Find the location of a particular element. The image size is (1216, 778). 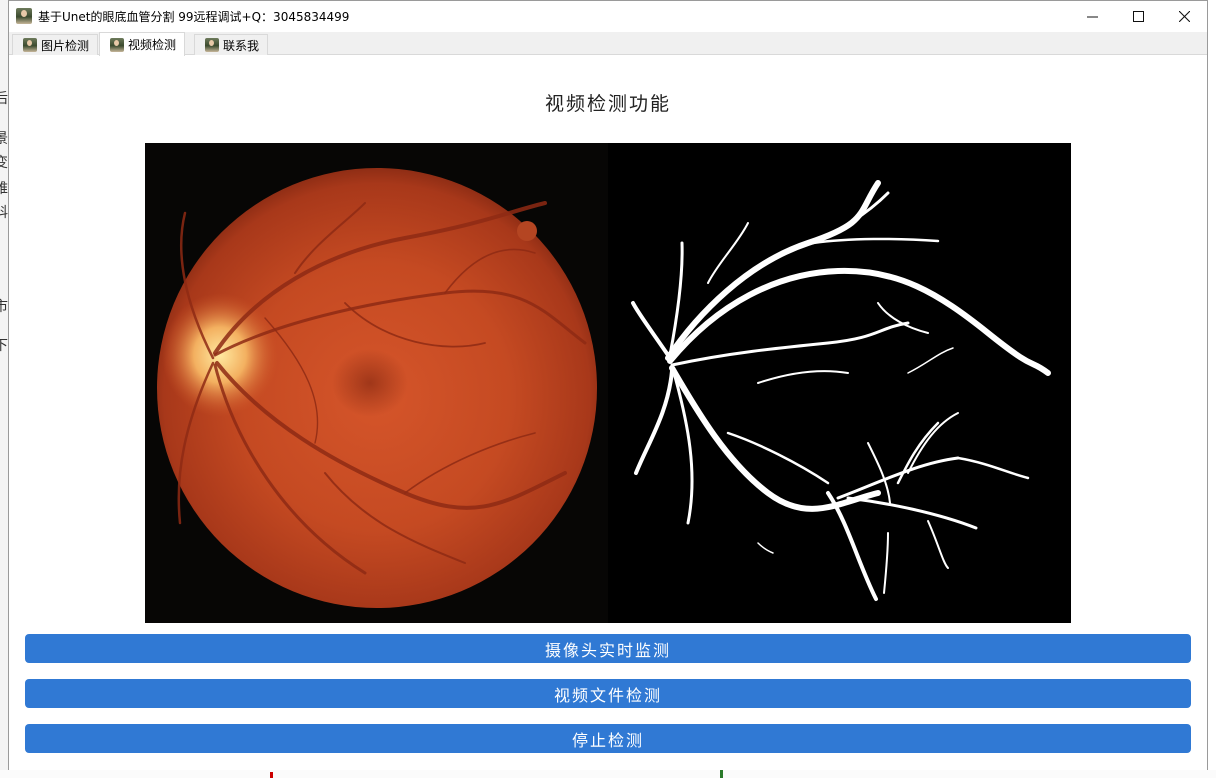

window-title: 基于Unet的眼底血管分割 99远程调试+Q：3045834499 is located at coordinates (194, 17).